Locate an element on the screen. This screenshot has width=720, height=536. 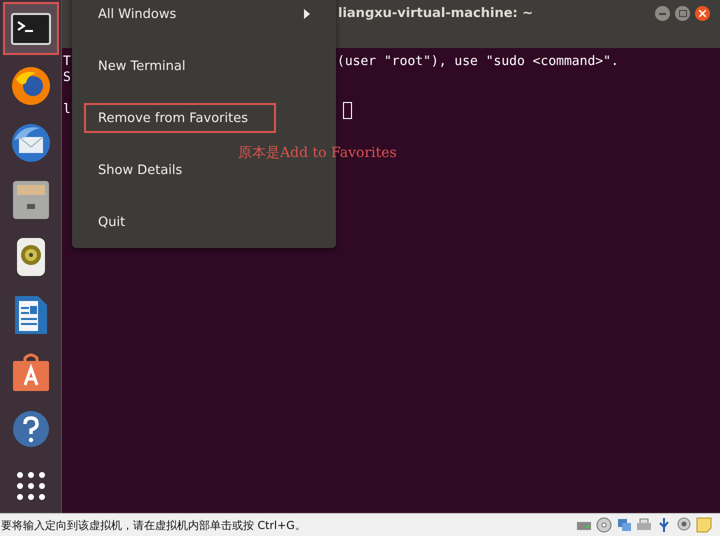
app-grid-icon is located at coordinates (31, 486).